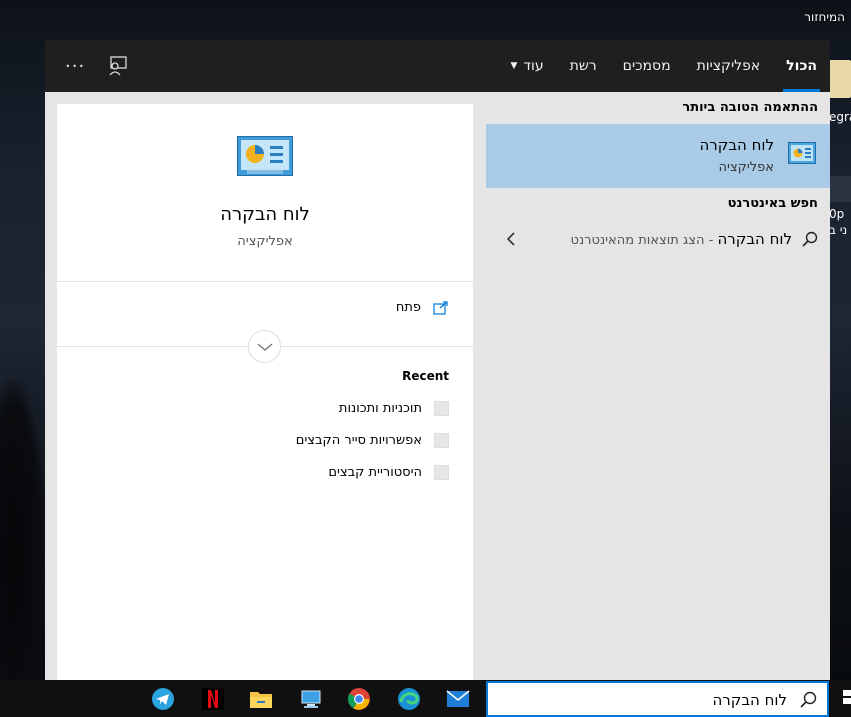  Describe the element at coordinates (750, 107) in the screenshot. I see `best-match-heading: ההתאמה הטובה ביותר` at that location.